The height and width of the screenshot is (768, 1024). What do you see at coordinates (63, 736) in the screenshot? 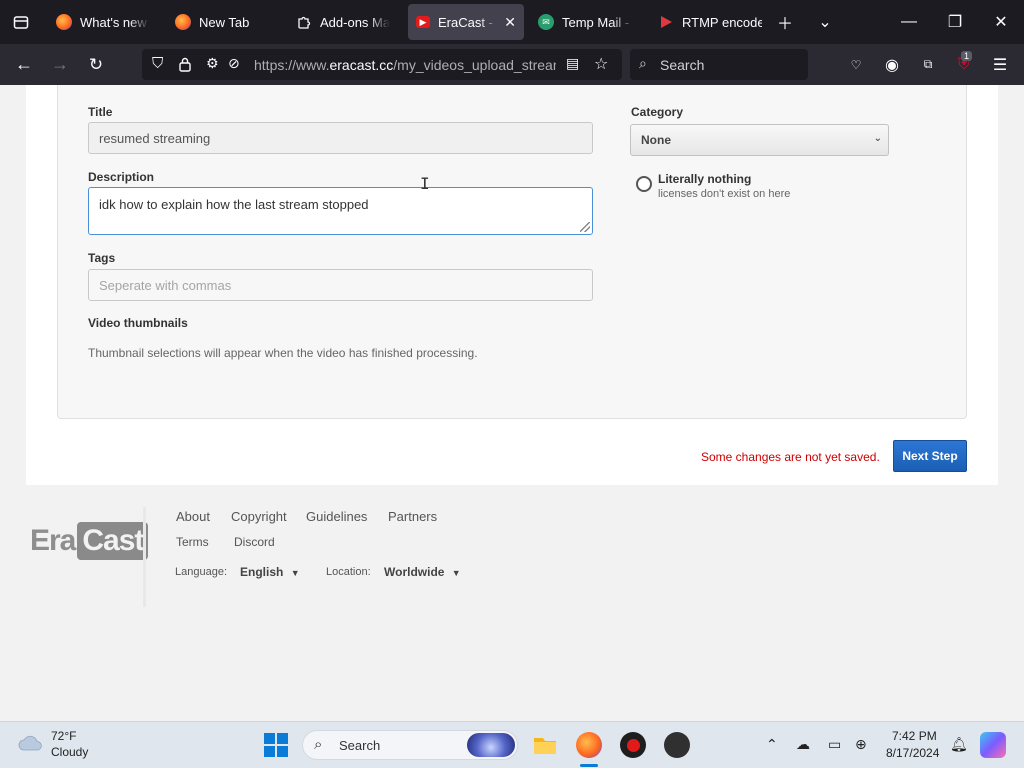
I see `weather-temperature: 72°F` at bounding box center [63, 736].